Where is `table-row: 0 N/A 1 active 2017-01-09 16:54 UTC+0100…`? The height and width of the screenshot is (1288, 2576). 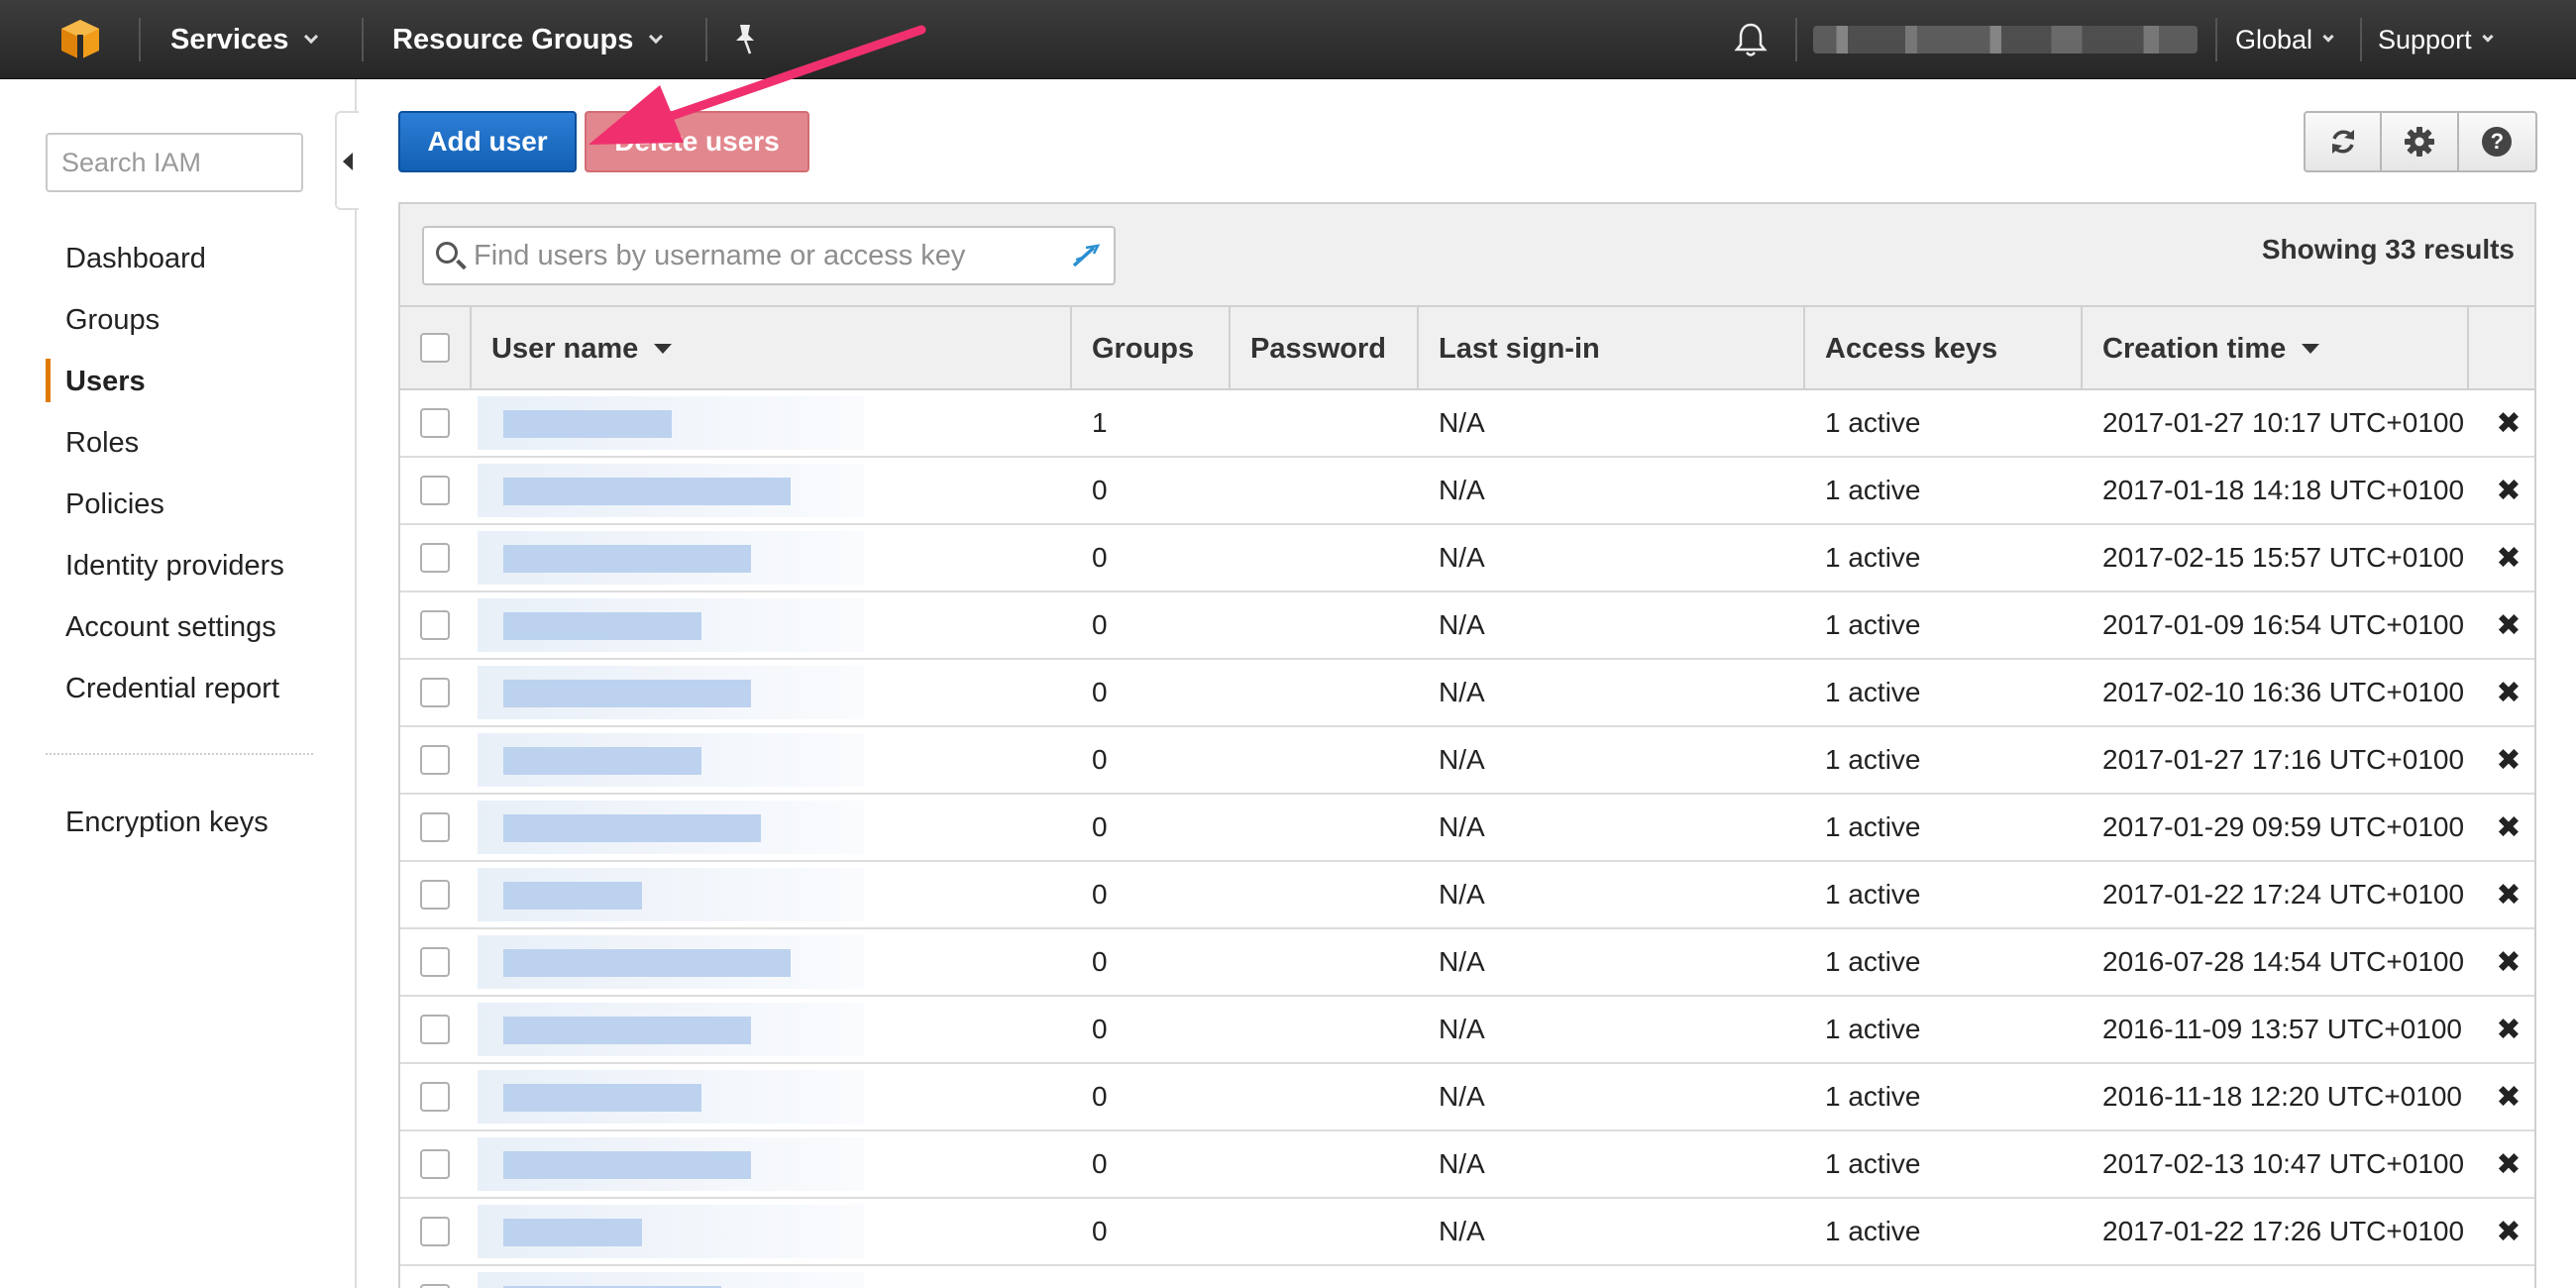 table-row: 0 N/A 1 active 2017-01-09 16:54 UTC+0100… is located at coordinates (1467, 626).